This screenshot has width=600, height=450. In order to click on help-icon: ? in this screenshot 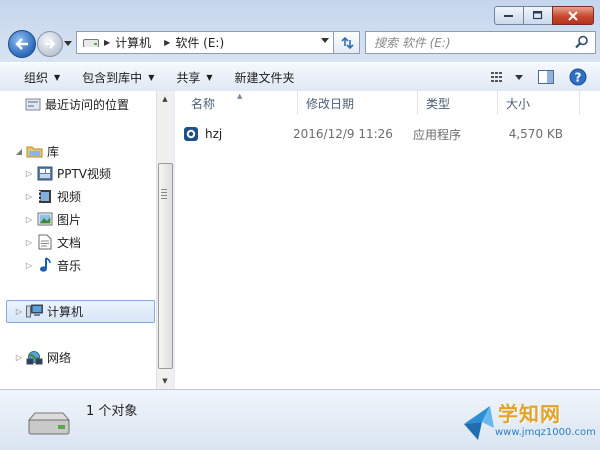, I will do `click(578, 77)`.